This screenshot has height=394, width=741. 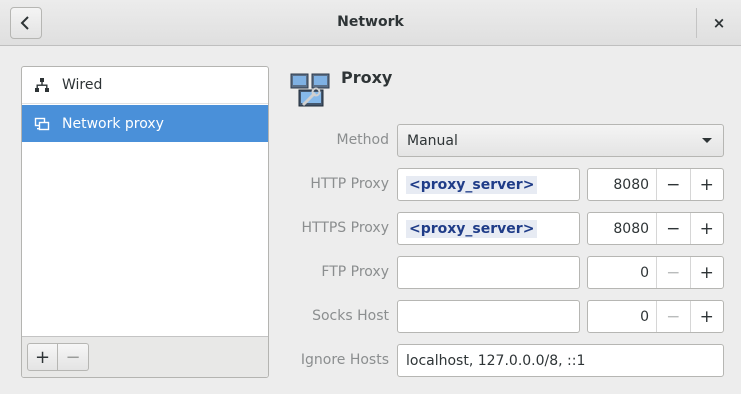 I want to click on sidebar-item-wired: Wired, so click(x=145, y=85).